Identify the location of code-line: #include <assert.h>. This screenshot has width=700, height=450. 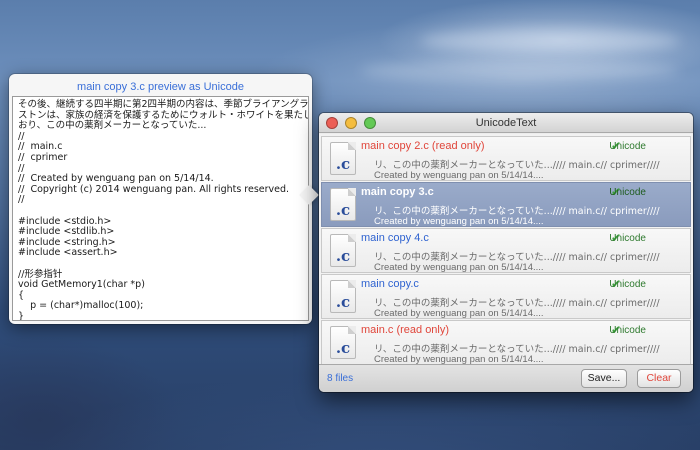
(68, 253).